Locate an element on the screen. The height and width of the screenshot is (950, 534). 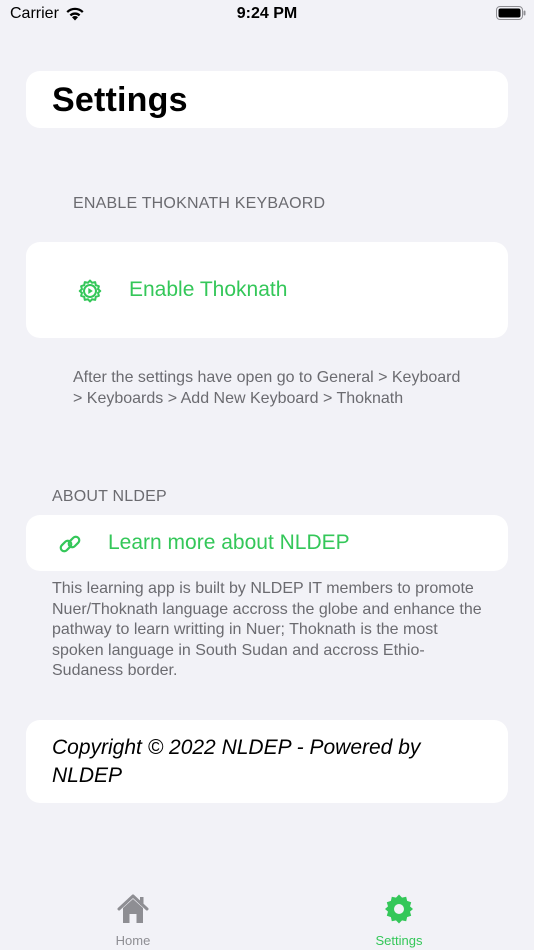
learn-more-link: Learn more about NLDEP is located at coordinates (267, 543).